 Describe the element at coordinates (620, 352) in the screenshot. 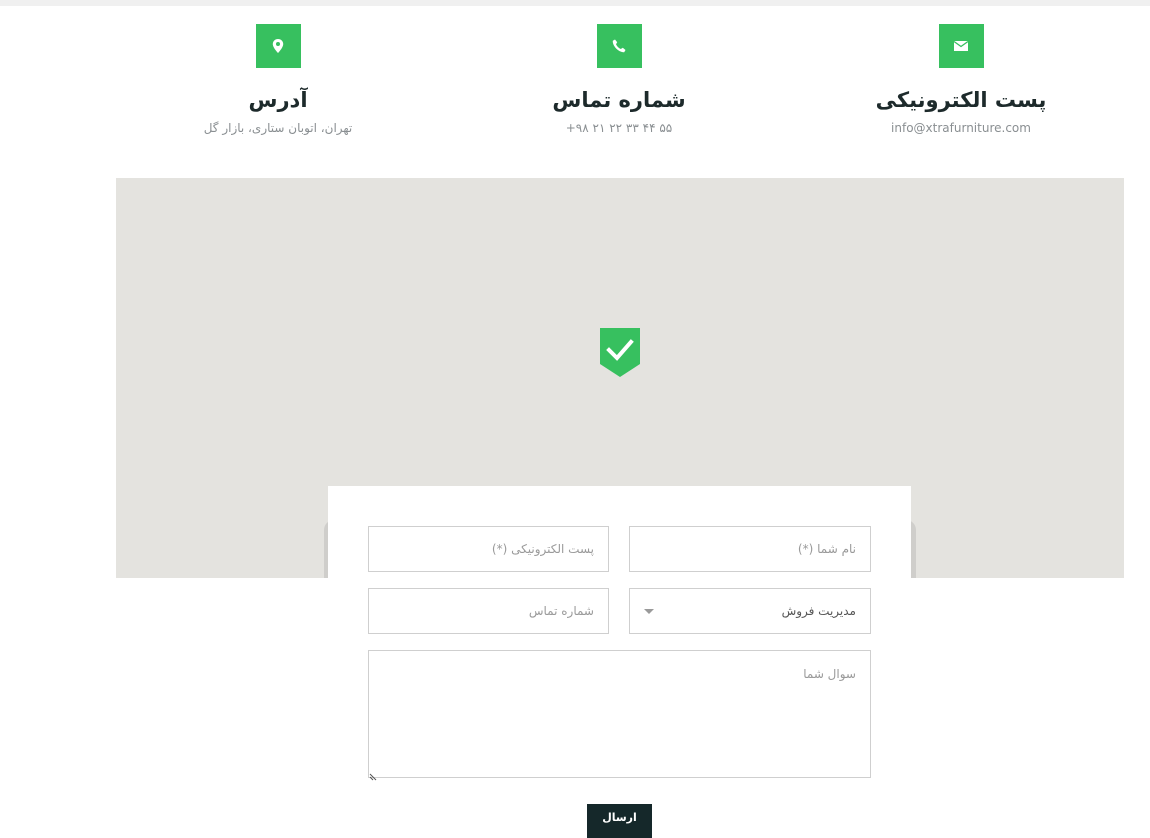

I see `check-shield-icon` at that location.